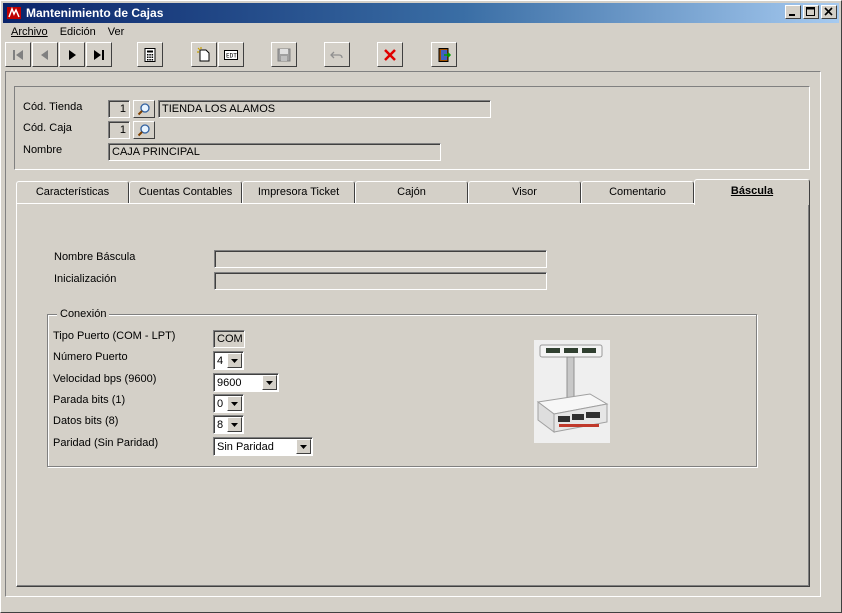 This screenshot has height=613, width=842. I want to click on tienda-lookup-button, so click(144, 109).